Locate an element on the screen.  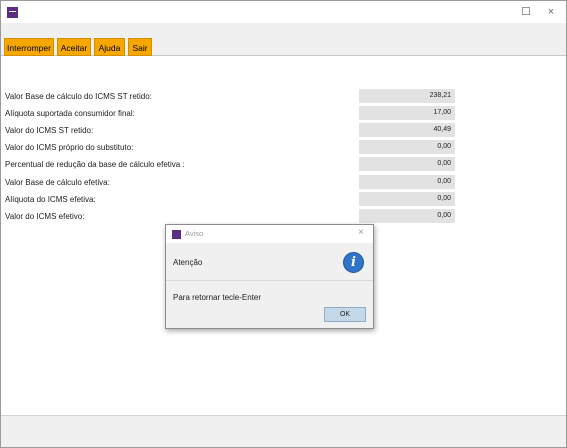
dialog-title: Aviso is located at coordinates (194, 233).